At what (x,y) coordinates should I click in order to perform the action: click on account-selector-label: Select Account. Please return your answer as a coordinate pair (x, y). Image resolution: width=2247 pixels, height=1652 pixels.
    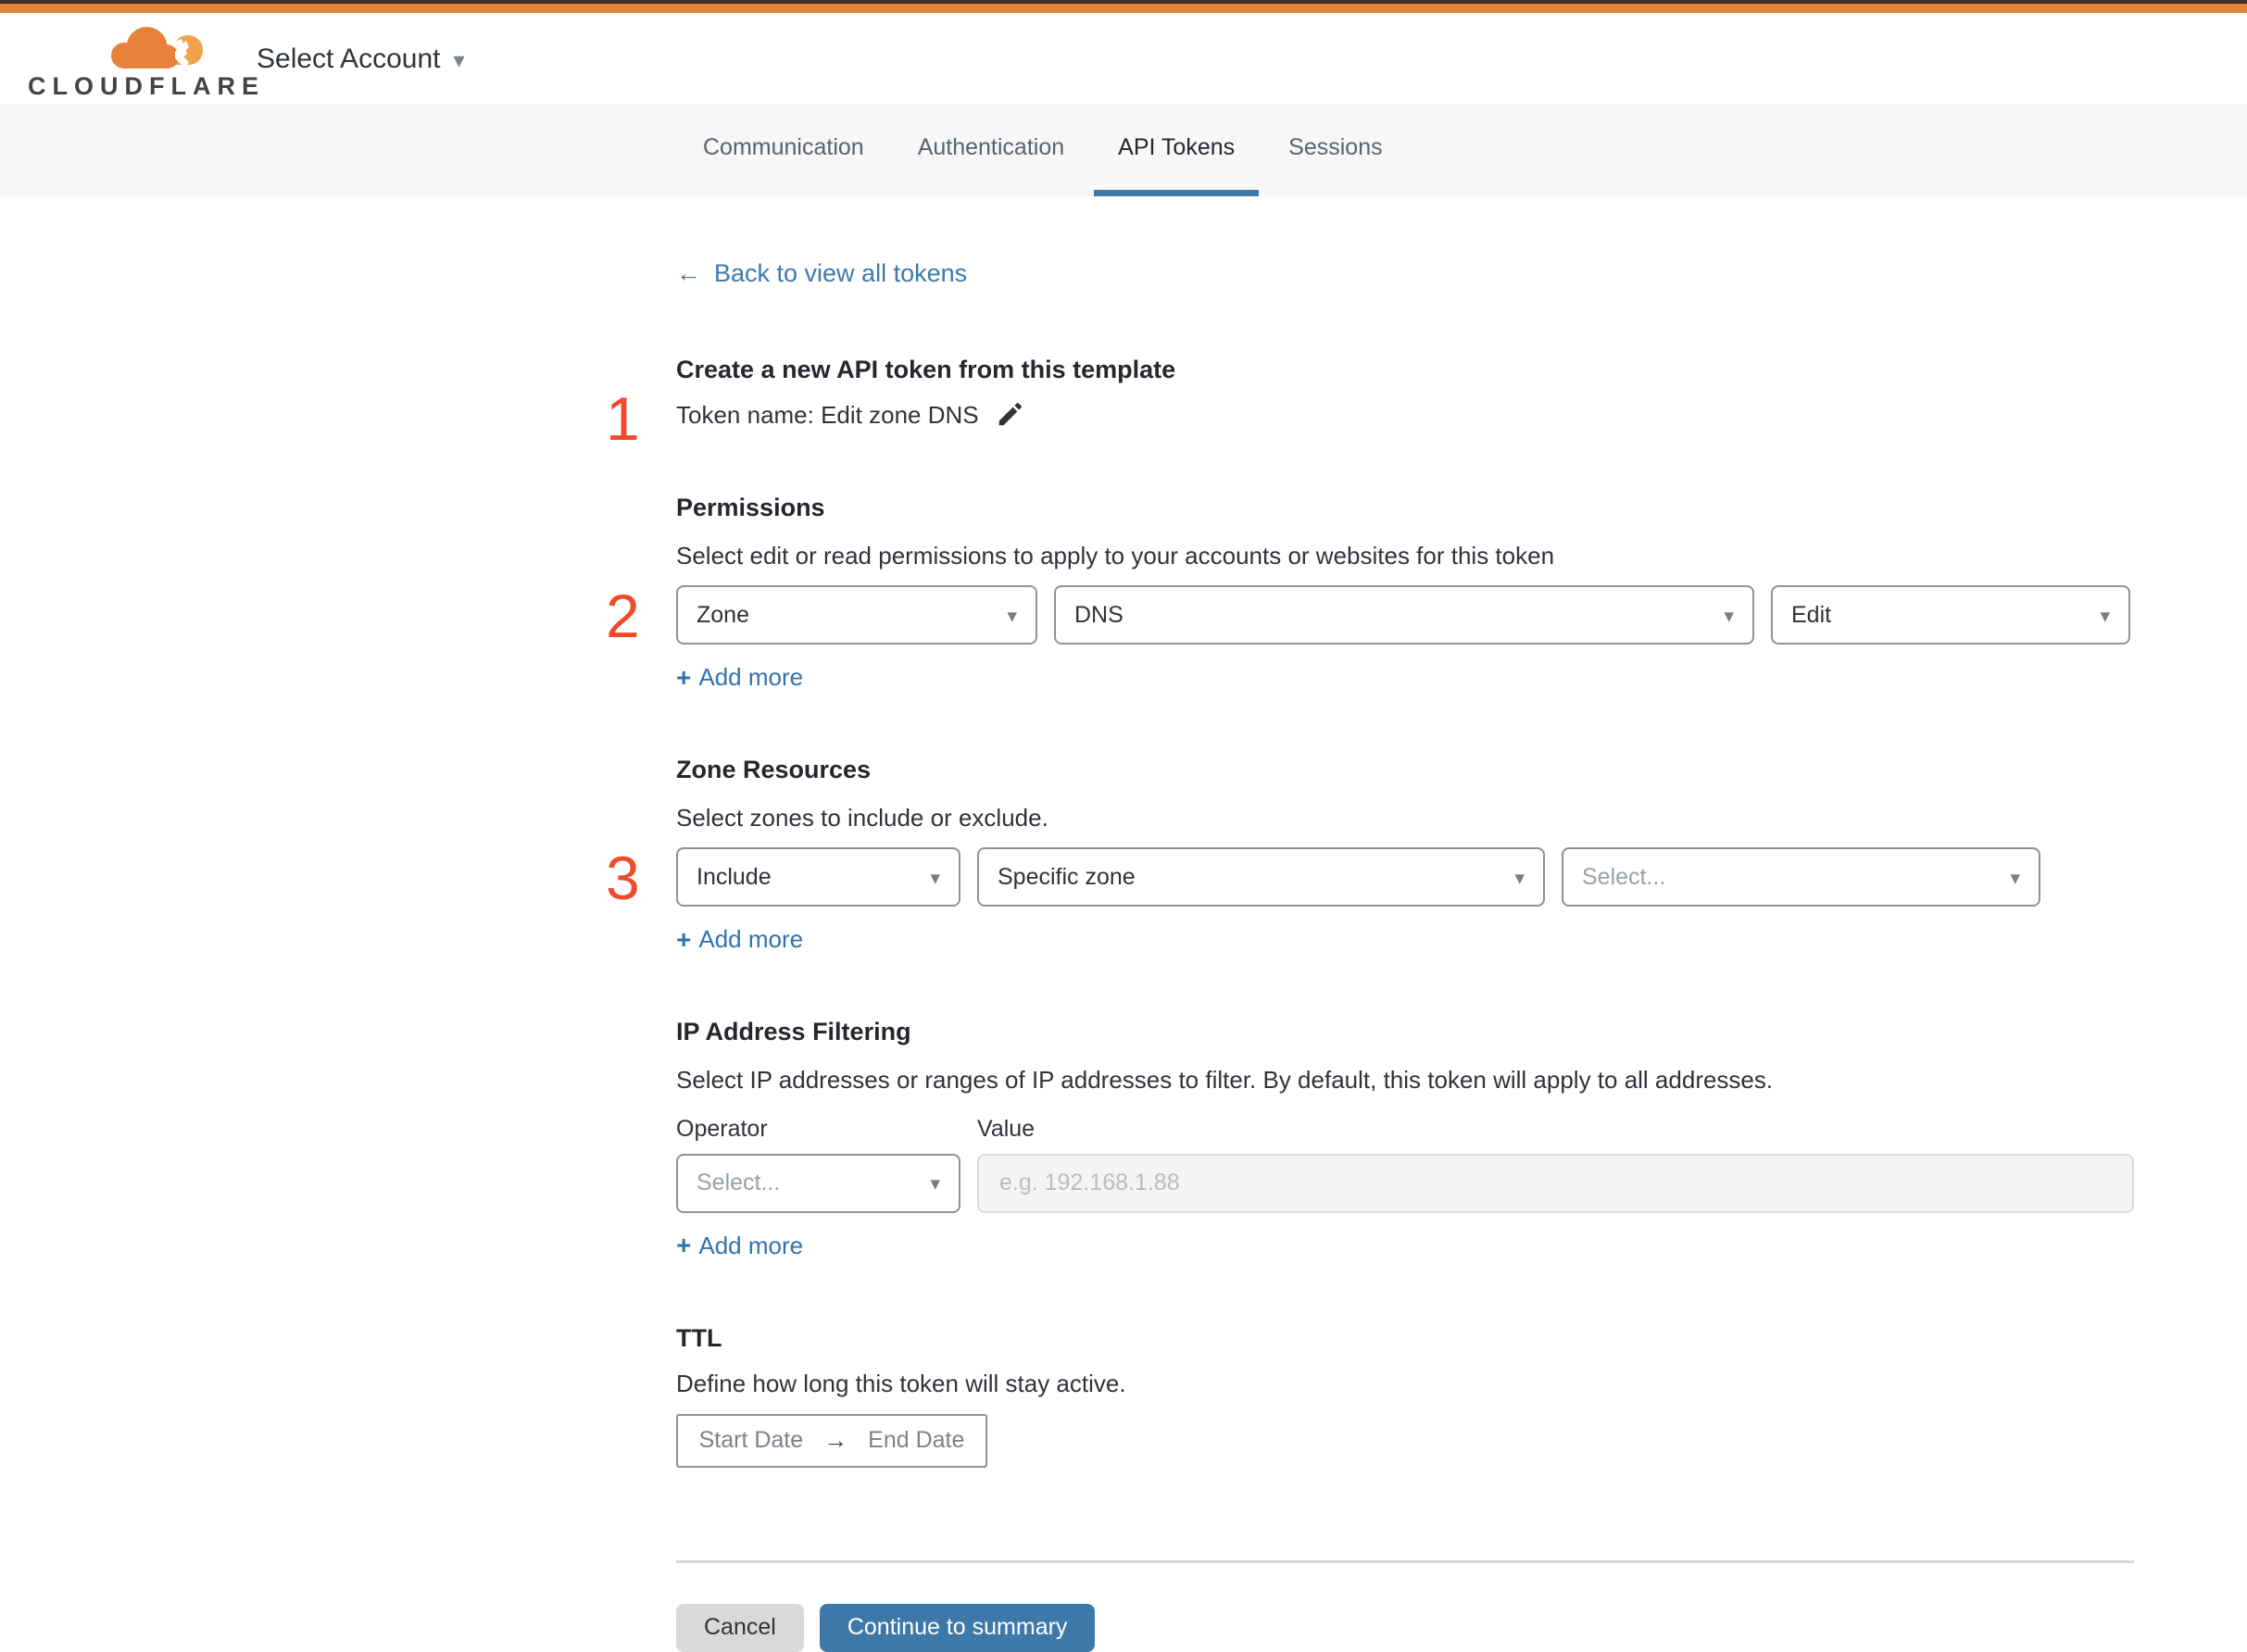
    Looking at the image, I should click on (349, 58).